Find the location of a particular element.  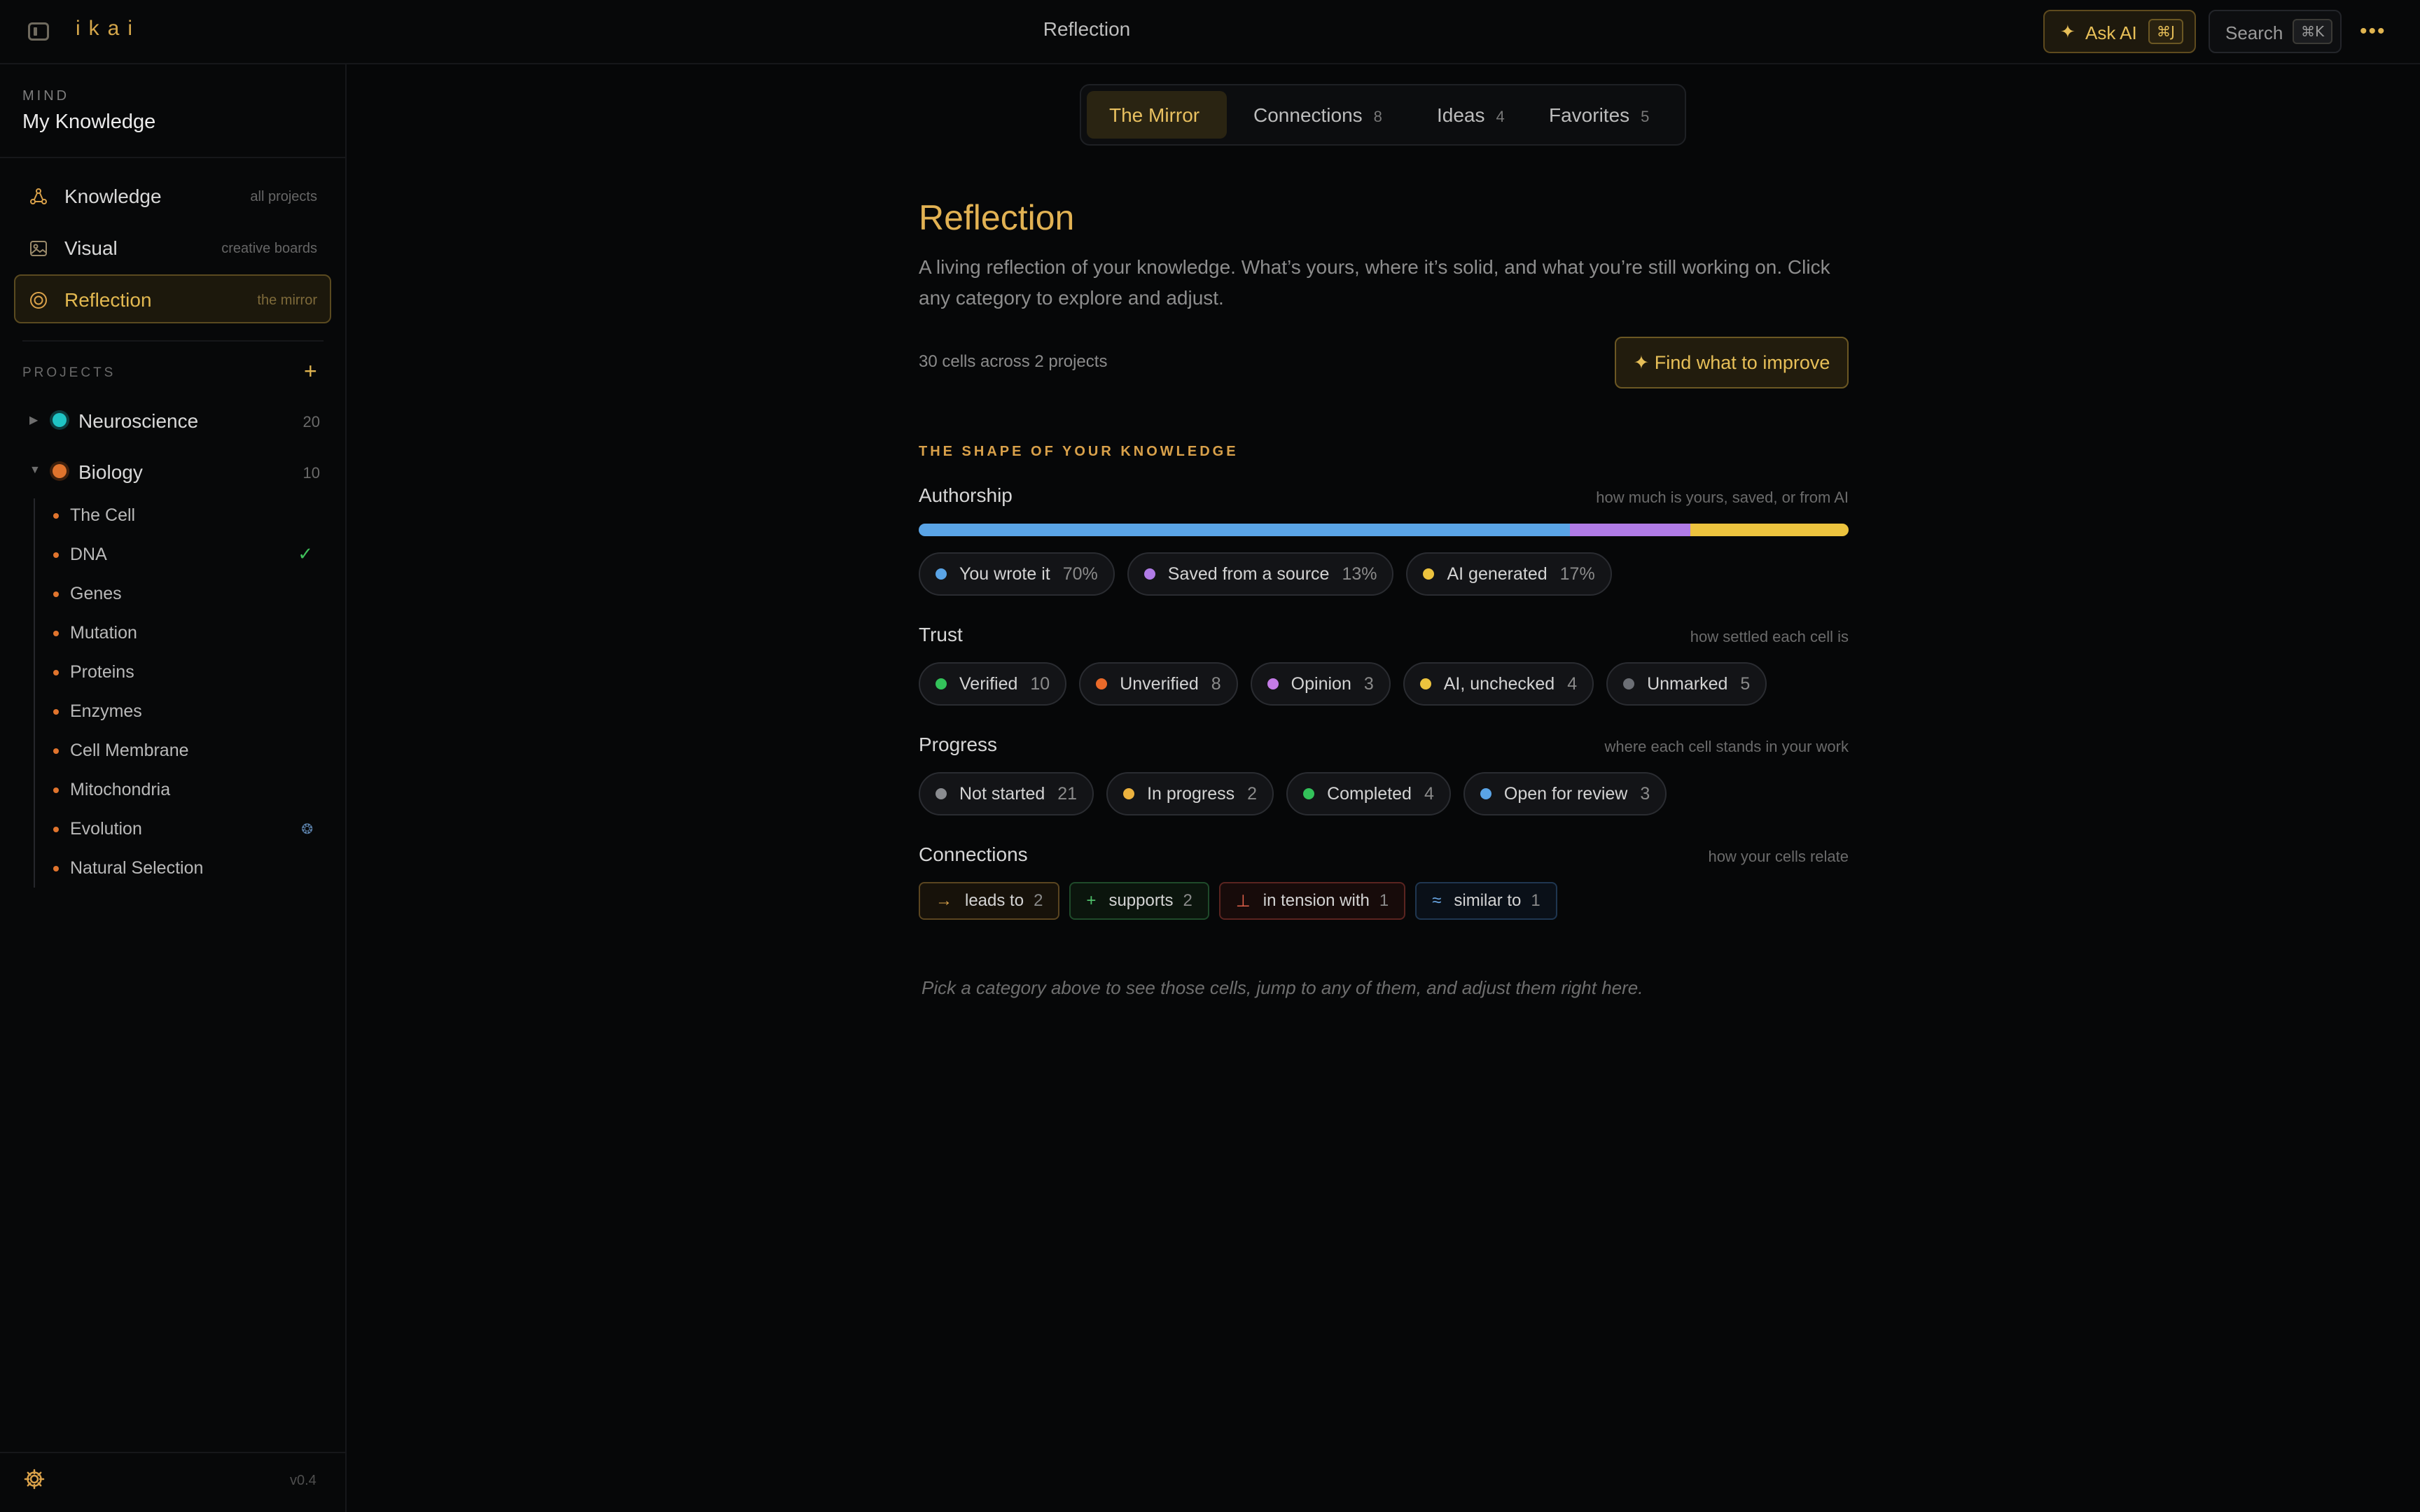

chip-unverified: Unverified 8 is located at coordinates (1158, 684).